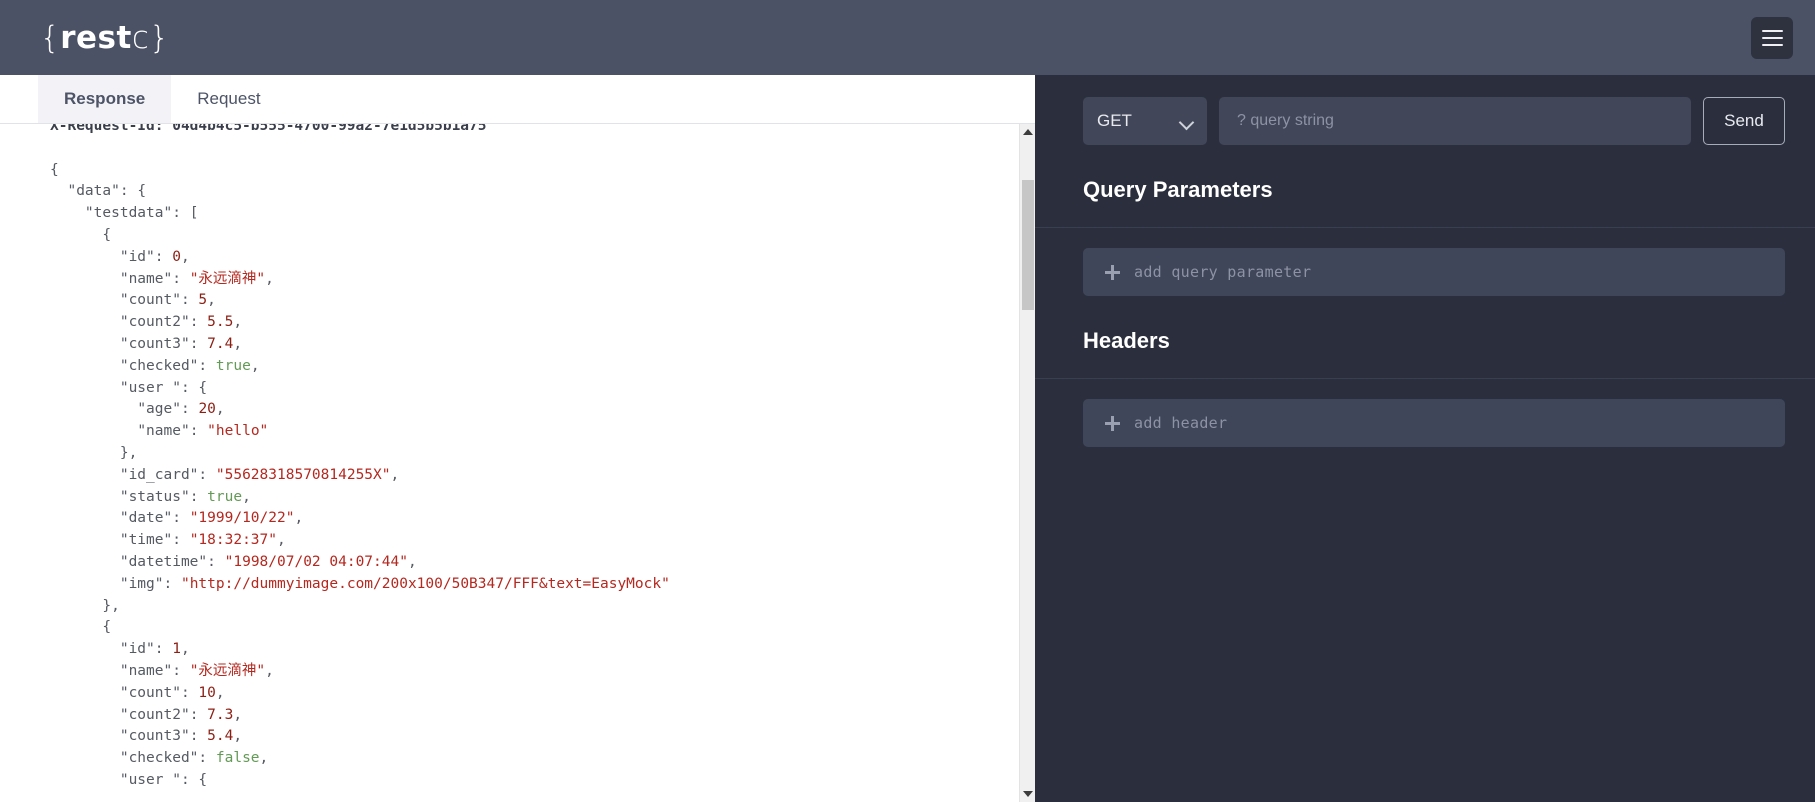 The image size is (1815, 802). I want to click on scroll-down-arrow-icon, so click(1027, 794).